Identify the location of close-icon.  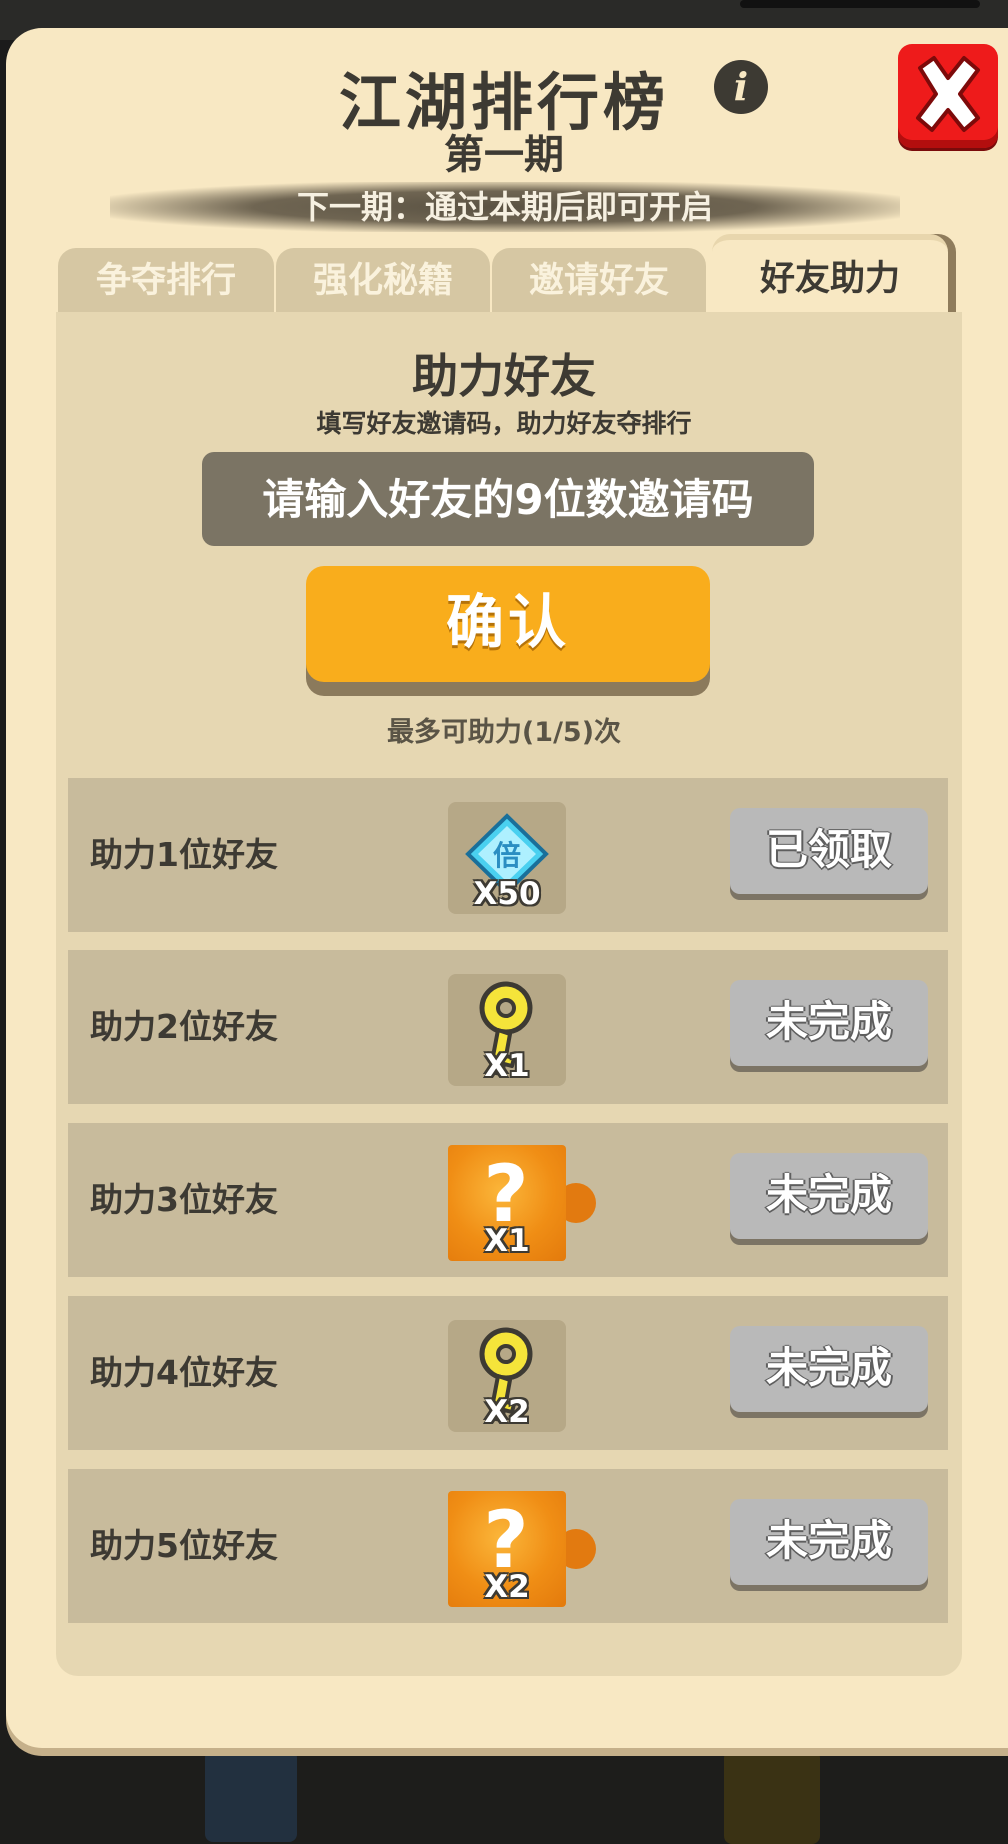
(948, 94).